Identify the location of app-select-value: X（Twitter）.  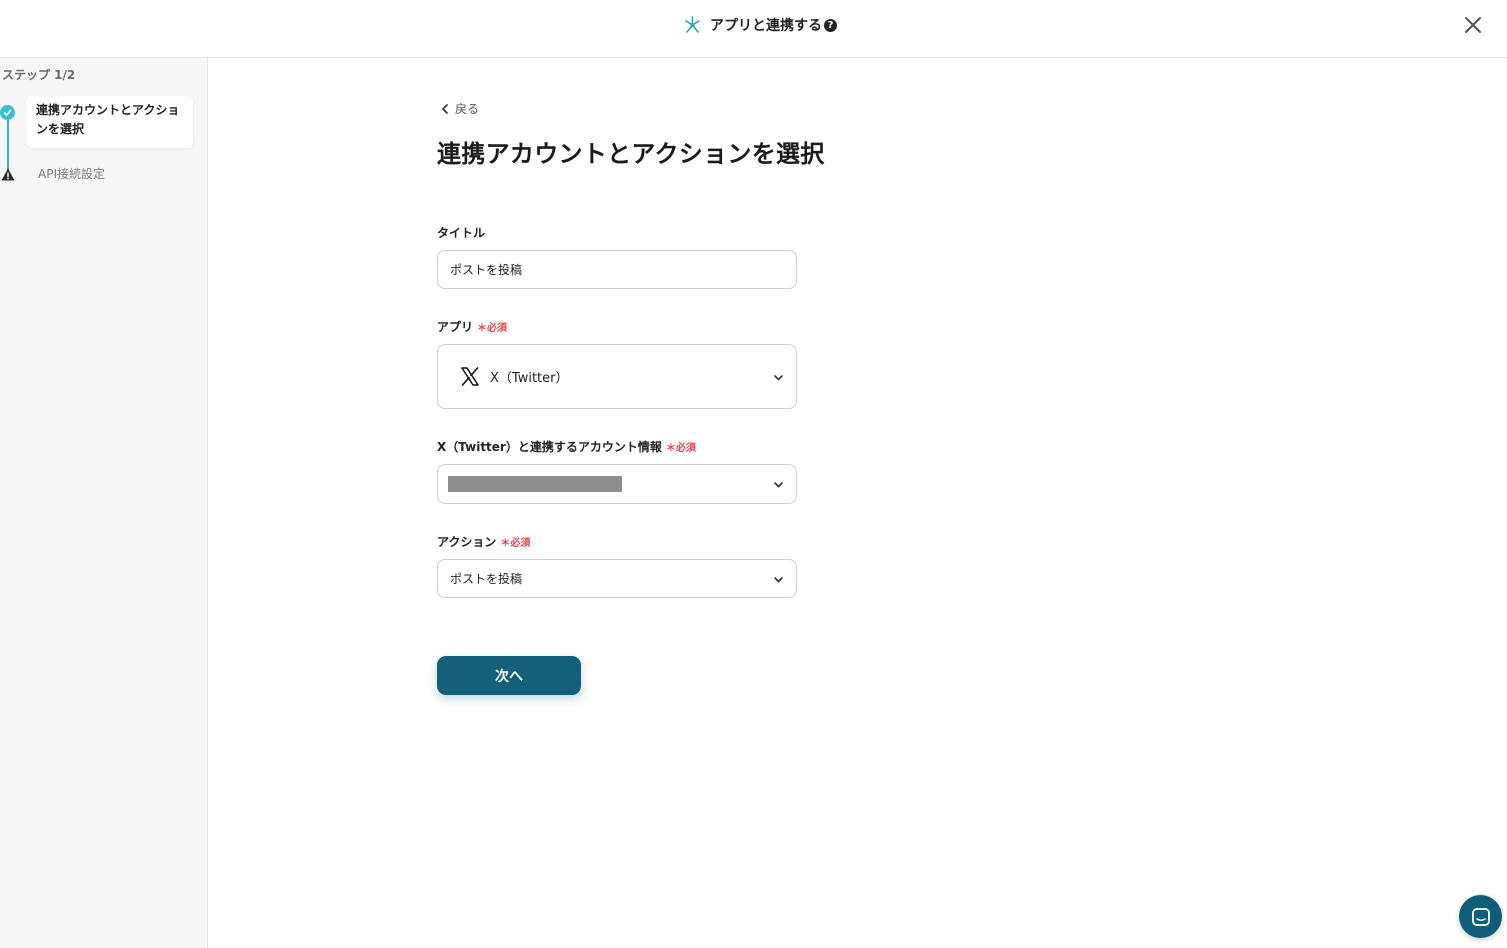
(529, 378).